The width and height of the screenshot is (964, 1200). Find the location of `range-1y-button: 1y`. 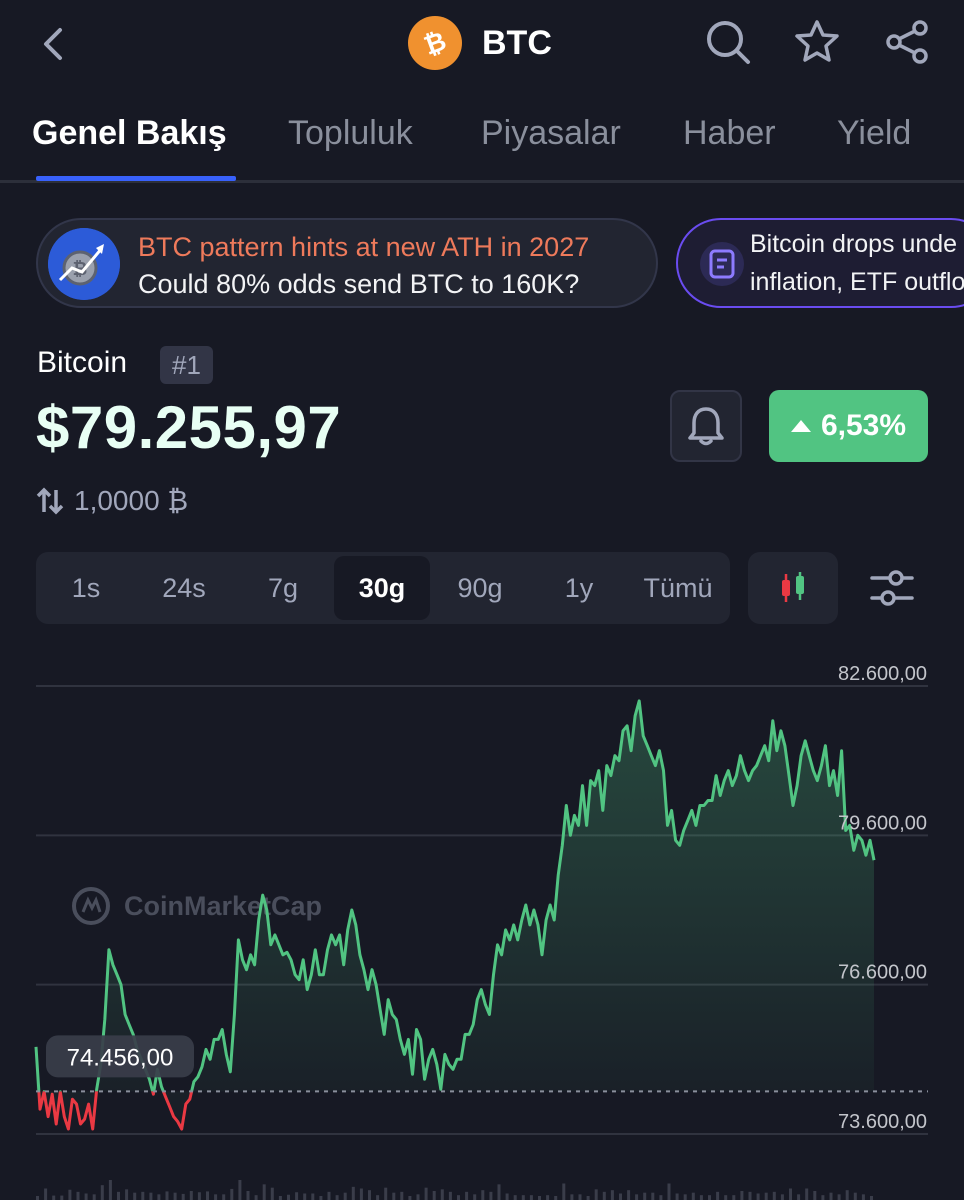

range-1y-button: 1y is located at coordinates (579, 588).